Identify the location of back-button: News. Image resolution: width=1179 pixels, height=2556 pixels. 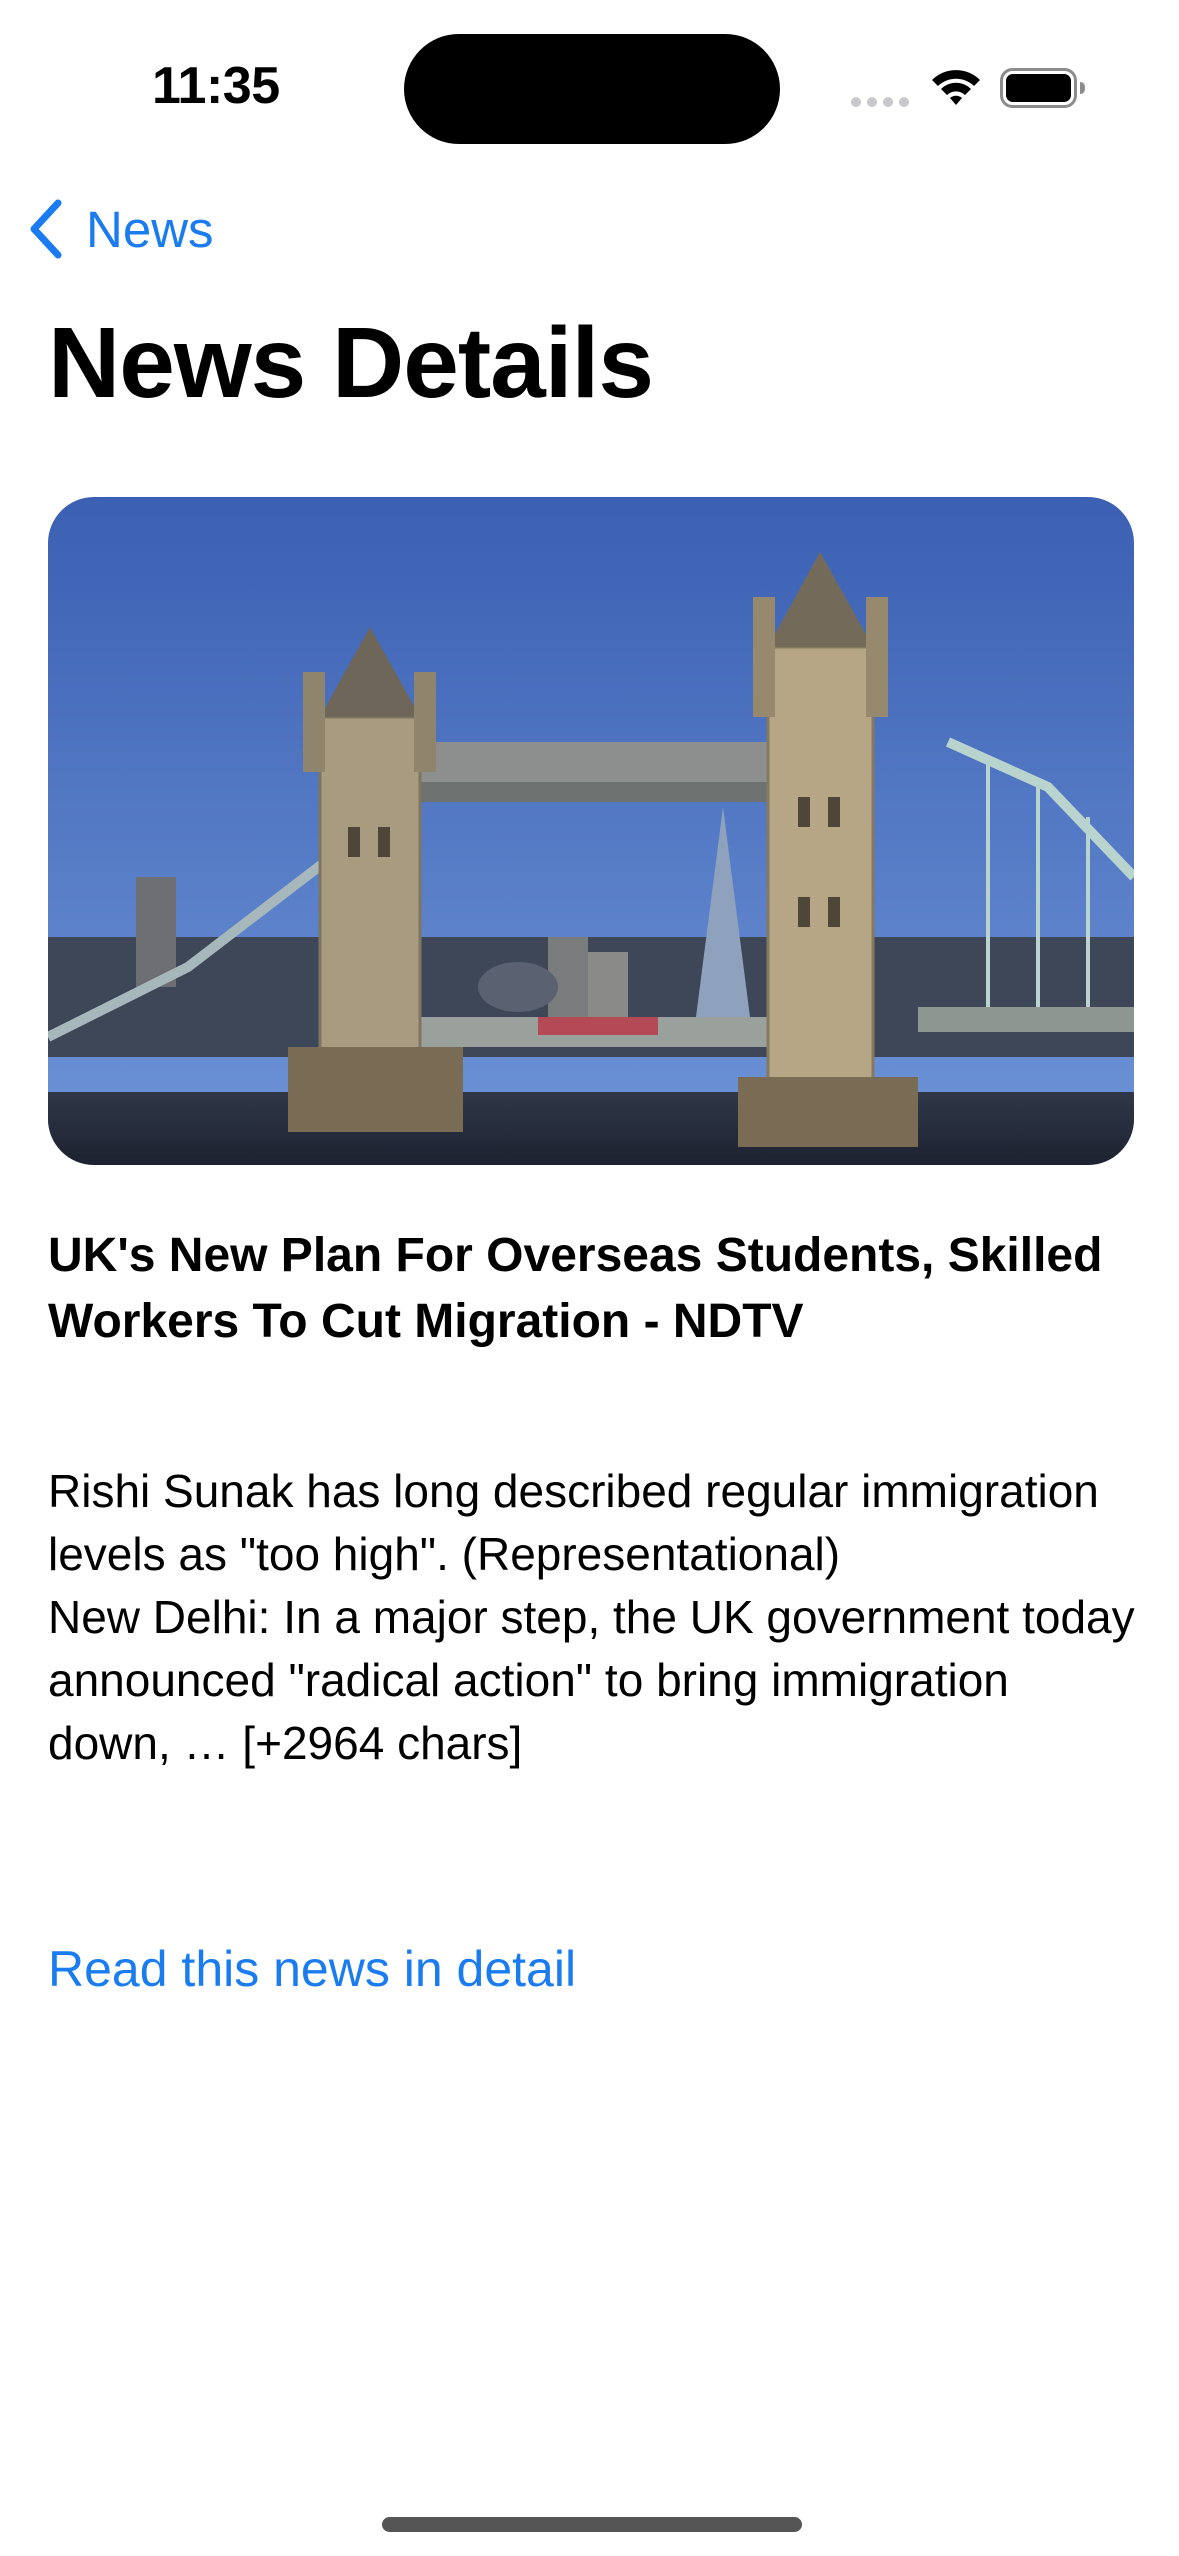
(120, 229).